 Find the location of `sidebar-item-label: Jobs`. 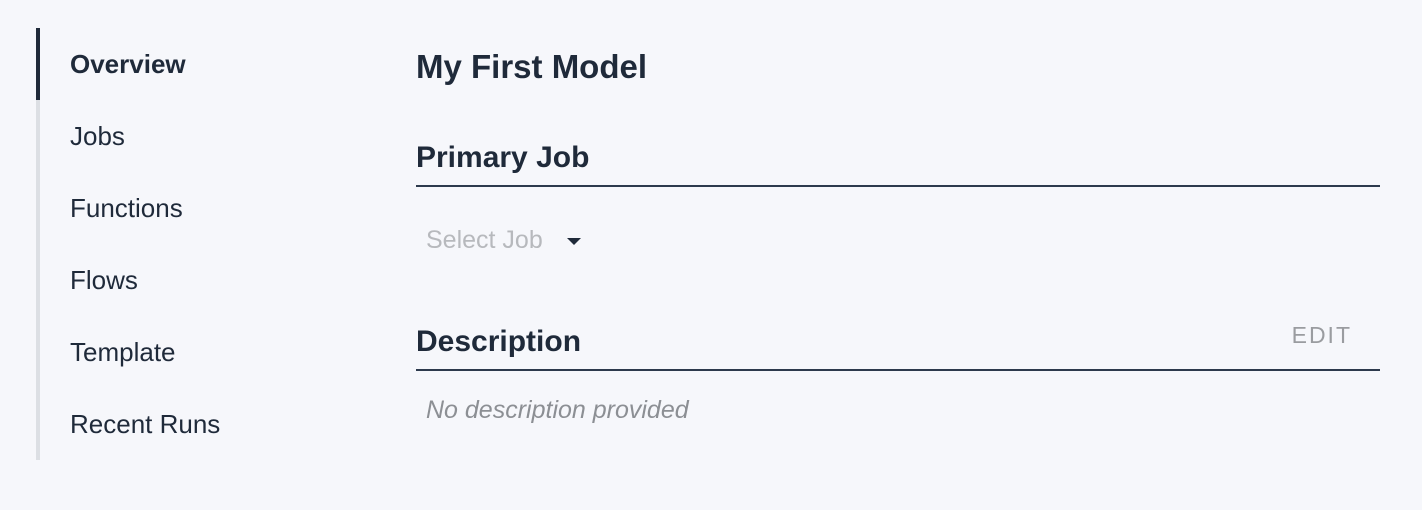

sidebar-item-label: Jobs is located at coordinates (97, 136).